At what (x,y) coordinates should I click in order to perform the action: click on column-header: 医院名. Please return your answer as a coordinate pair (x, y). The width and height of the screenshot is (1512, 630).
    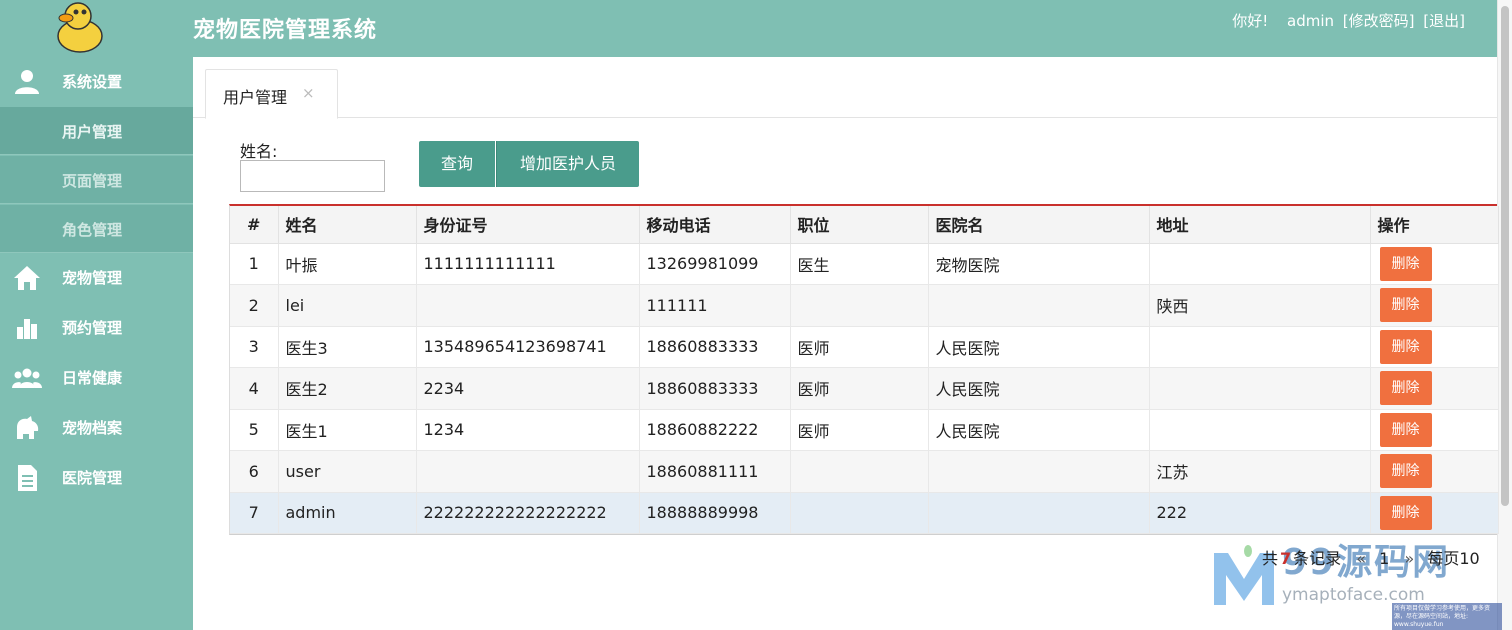
    Looking at the image, I should click on (1039, 225).